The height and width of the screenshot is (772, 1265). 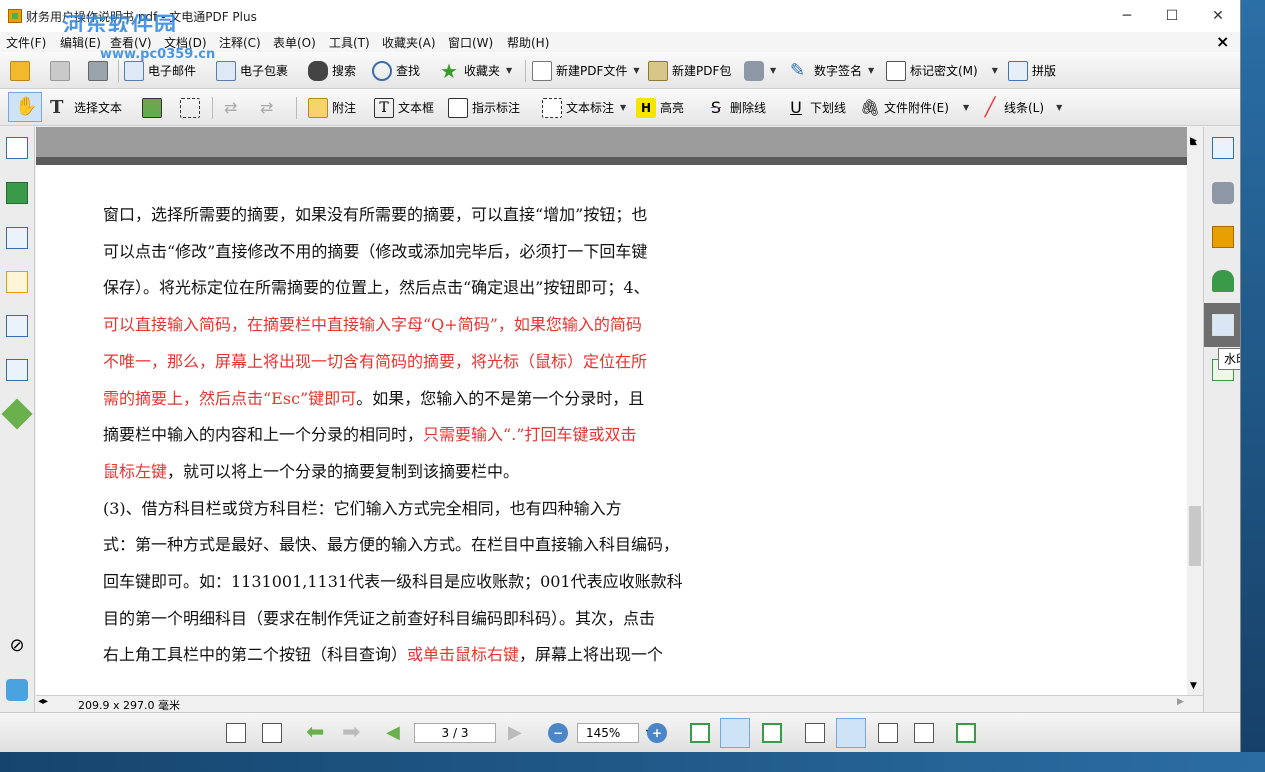 I want to click on comments-panel-icon, so click(x=17, y=238).